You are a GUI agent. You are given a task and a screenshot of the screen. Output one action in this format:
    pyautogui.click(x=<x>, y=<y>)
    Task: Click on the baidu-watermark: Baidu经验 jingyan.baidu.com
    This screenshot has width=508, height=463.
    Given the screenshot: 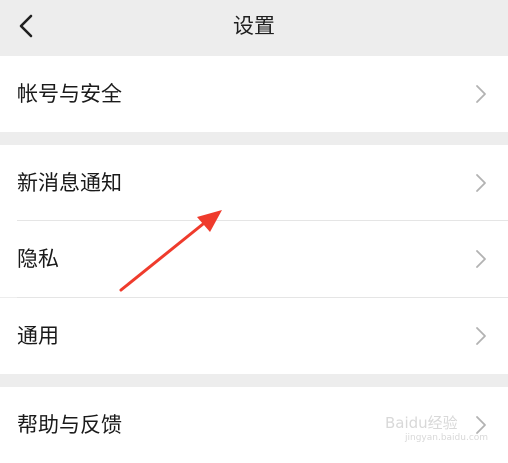 What is the action you would take?
    pyautogui.click(x=437, y=430)
    